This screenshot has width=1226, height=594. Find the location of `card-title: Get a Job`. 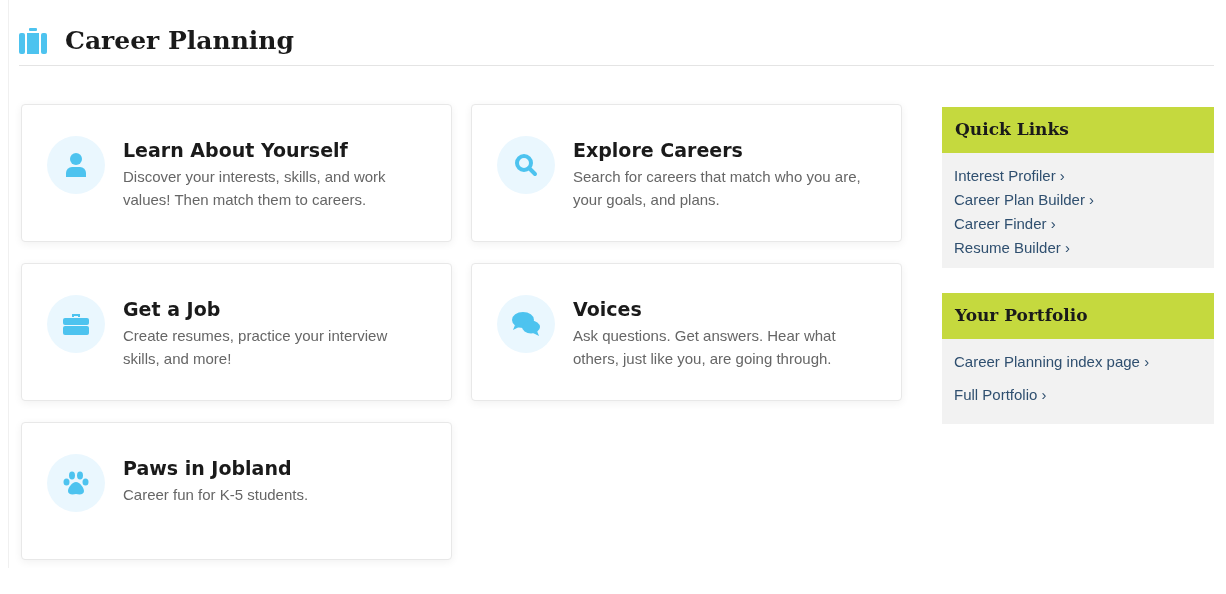

card-title: Get a Job is located at coordinates (172, 309).